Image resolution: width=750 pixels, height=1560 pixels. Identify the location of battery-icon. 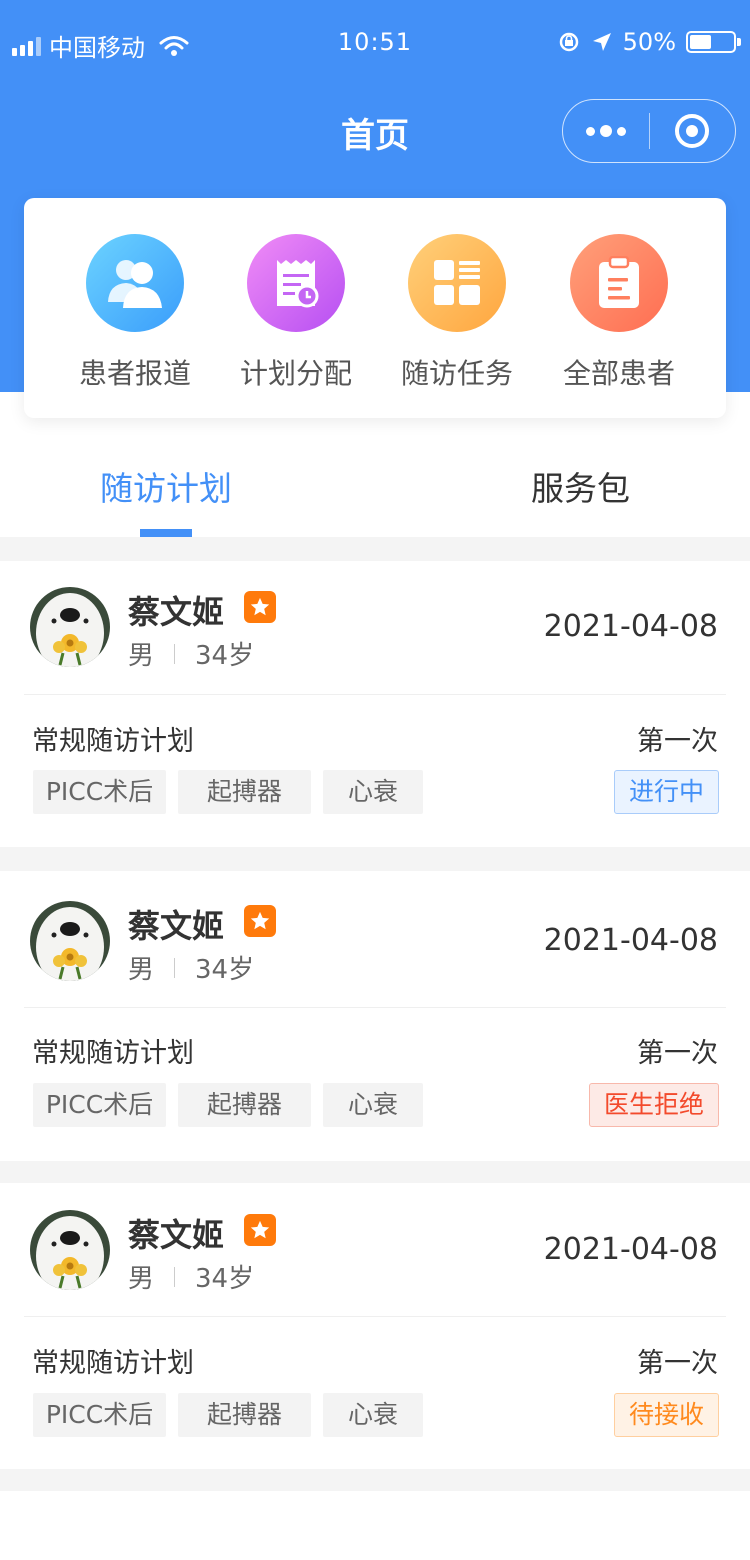
(713, 42).